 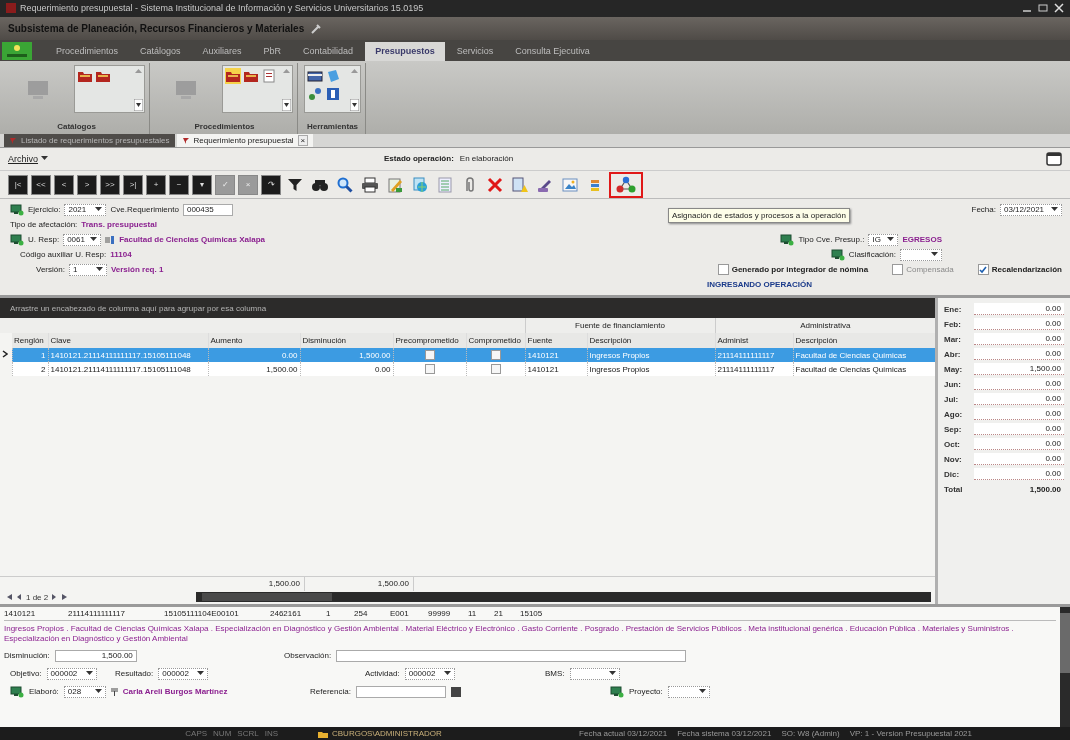 I want to click on nav-button: +, so click(x=156, y=184).